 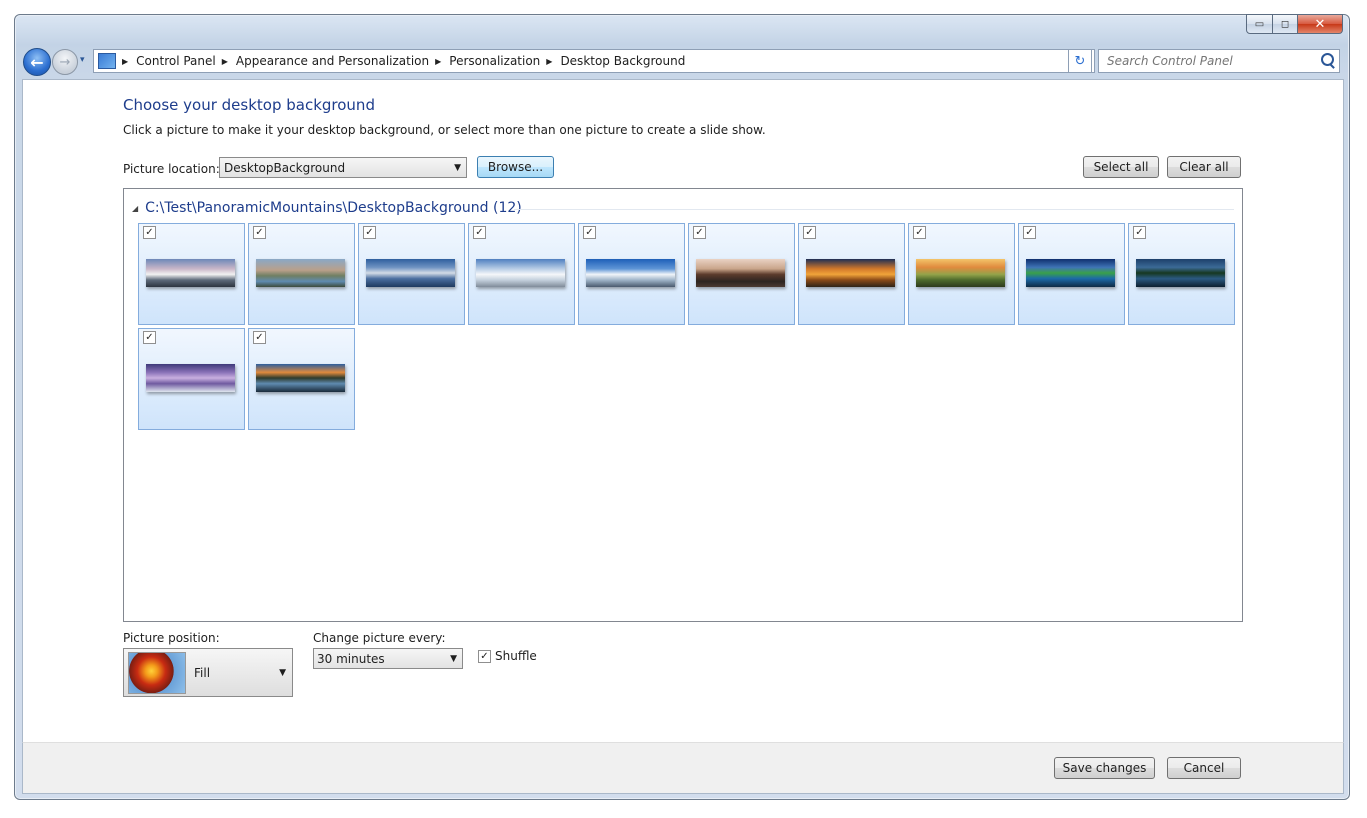 I want to click on caption-buttons: ▭ ◻ ✕, so click(x=1294, y=24).